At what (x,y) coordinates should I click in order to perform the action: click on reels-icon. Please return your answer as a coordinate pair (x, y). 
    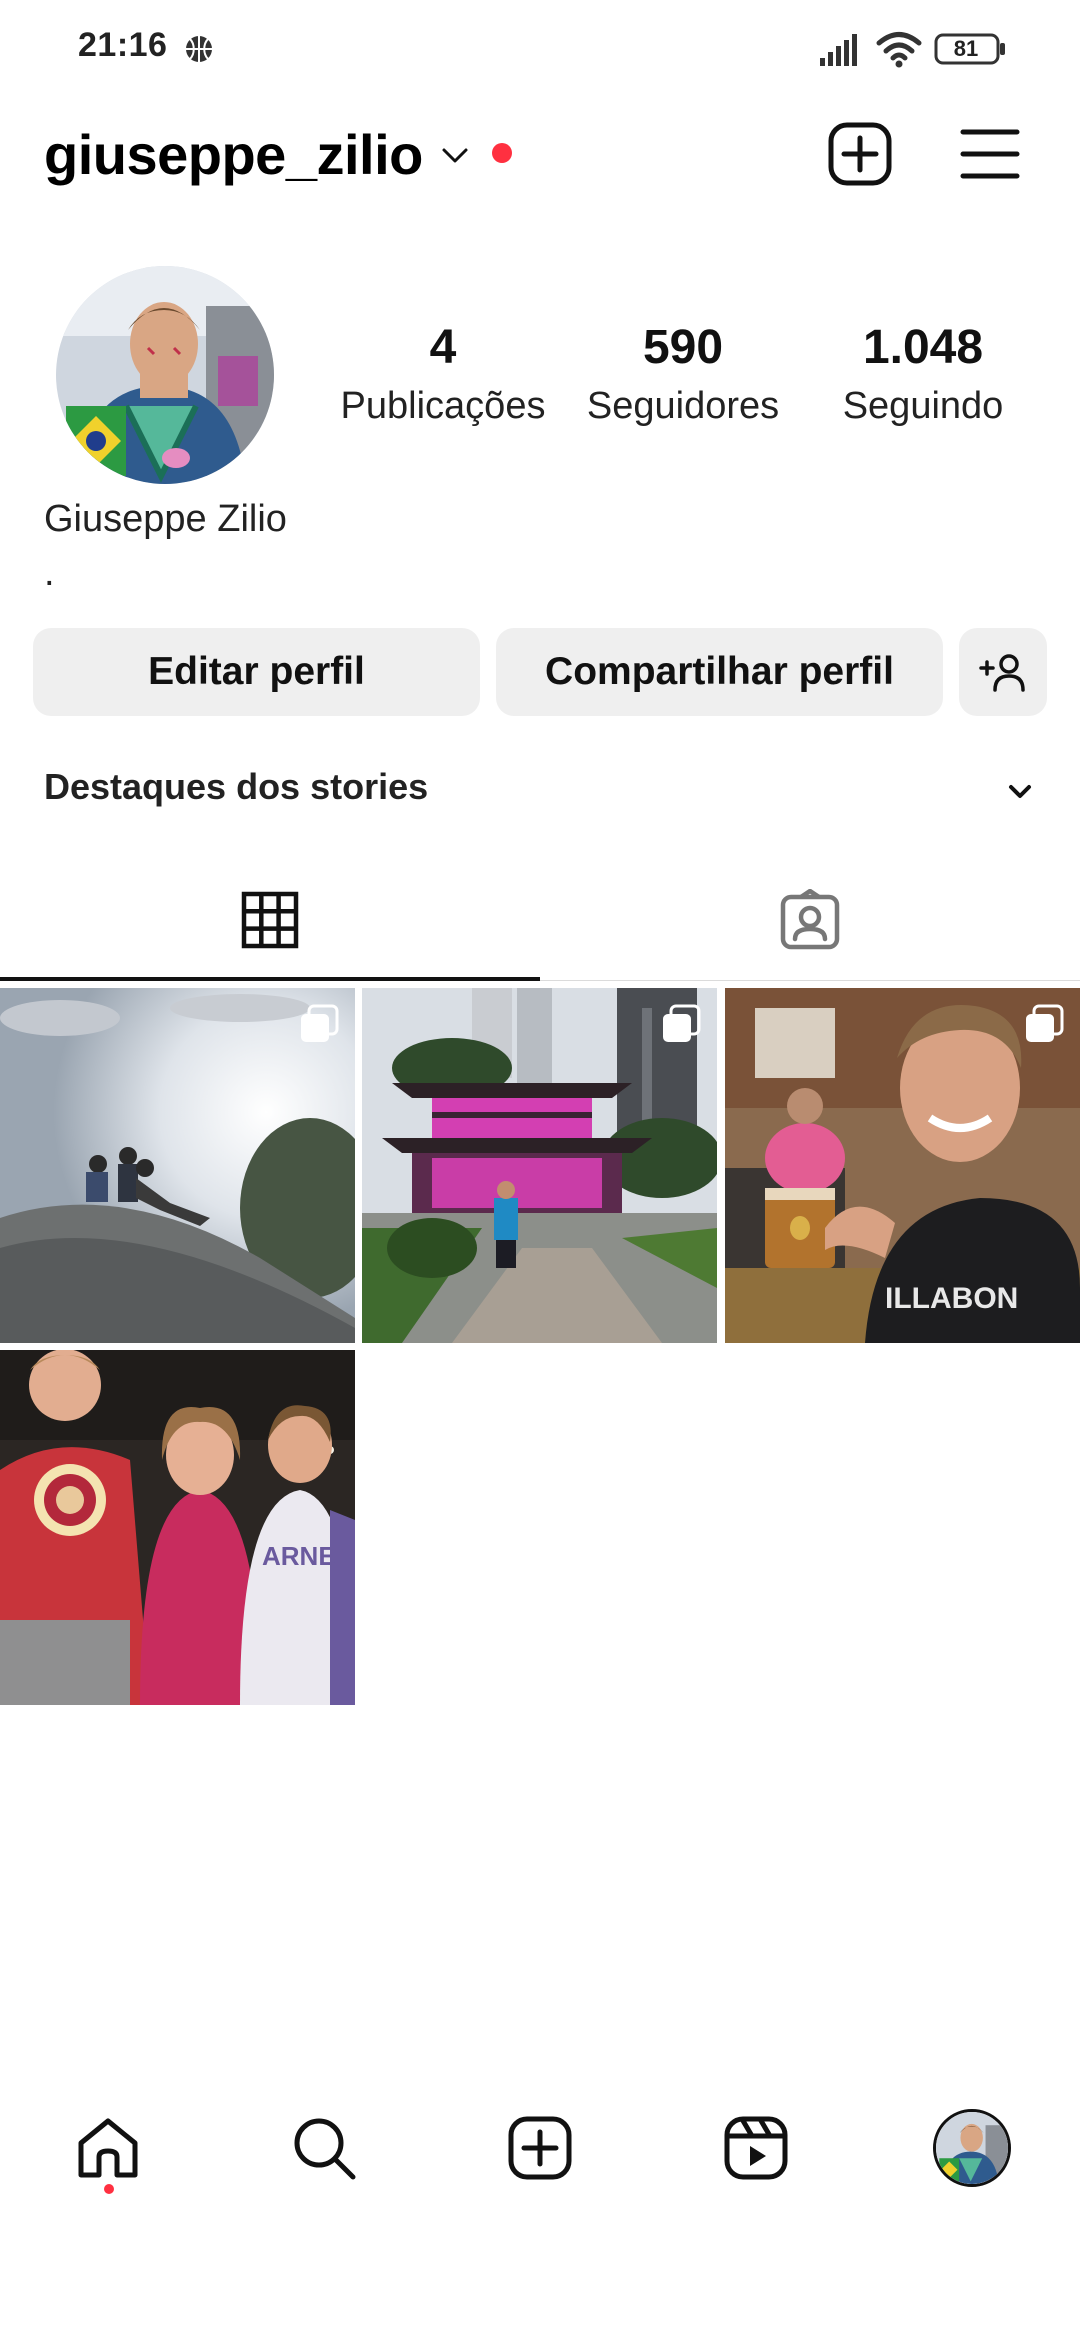
    Looking at the image, I should click on (756, 2148).